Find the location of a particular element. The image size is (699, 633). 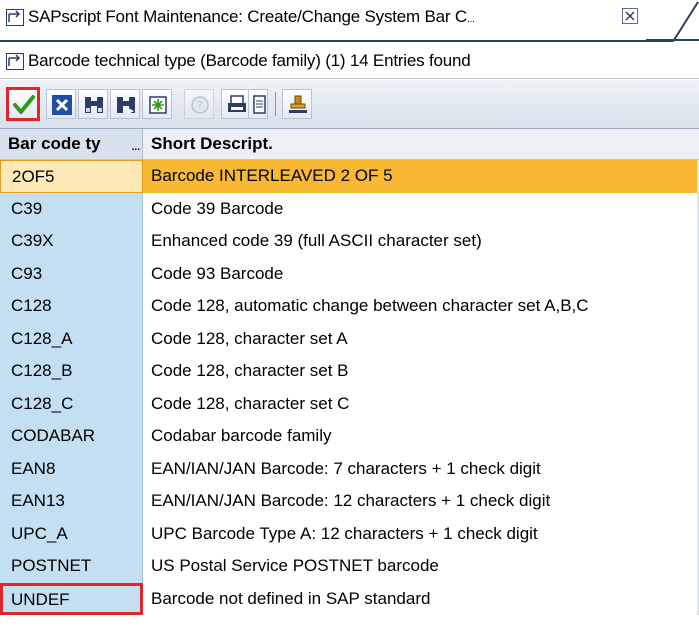

table-header-row: Bar code ty... Short Descript. is located at coordinates (349, 144).